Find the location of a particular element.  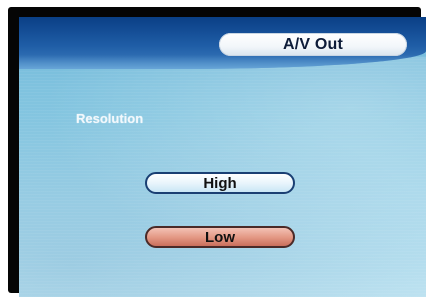

page-title: A/V Out is located at coordinates (313, 44).